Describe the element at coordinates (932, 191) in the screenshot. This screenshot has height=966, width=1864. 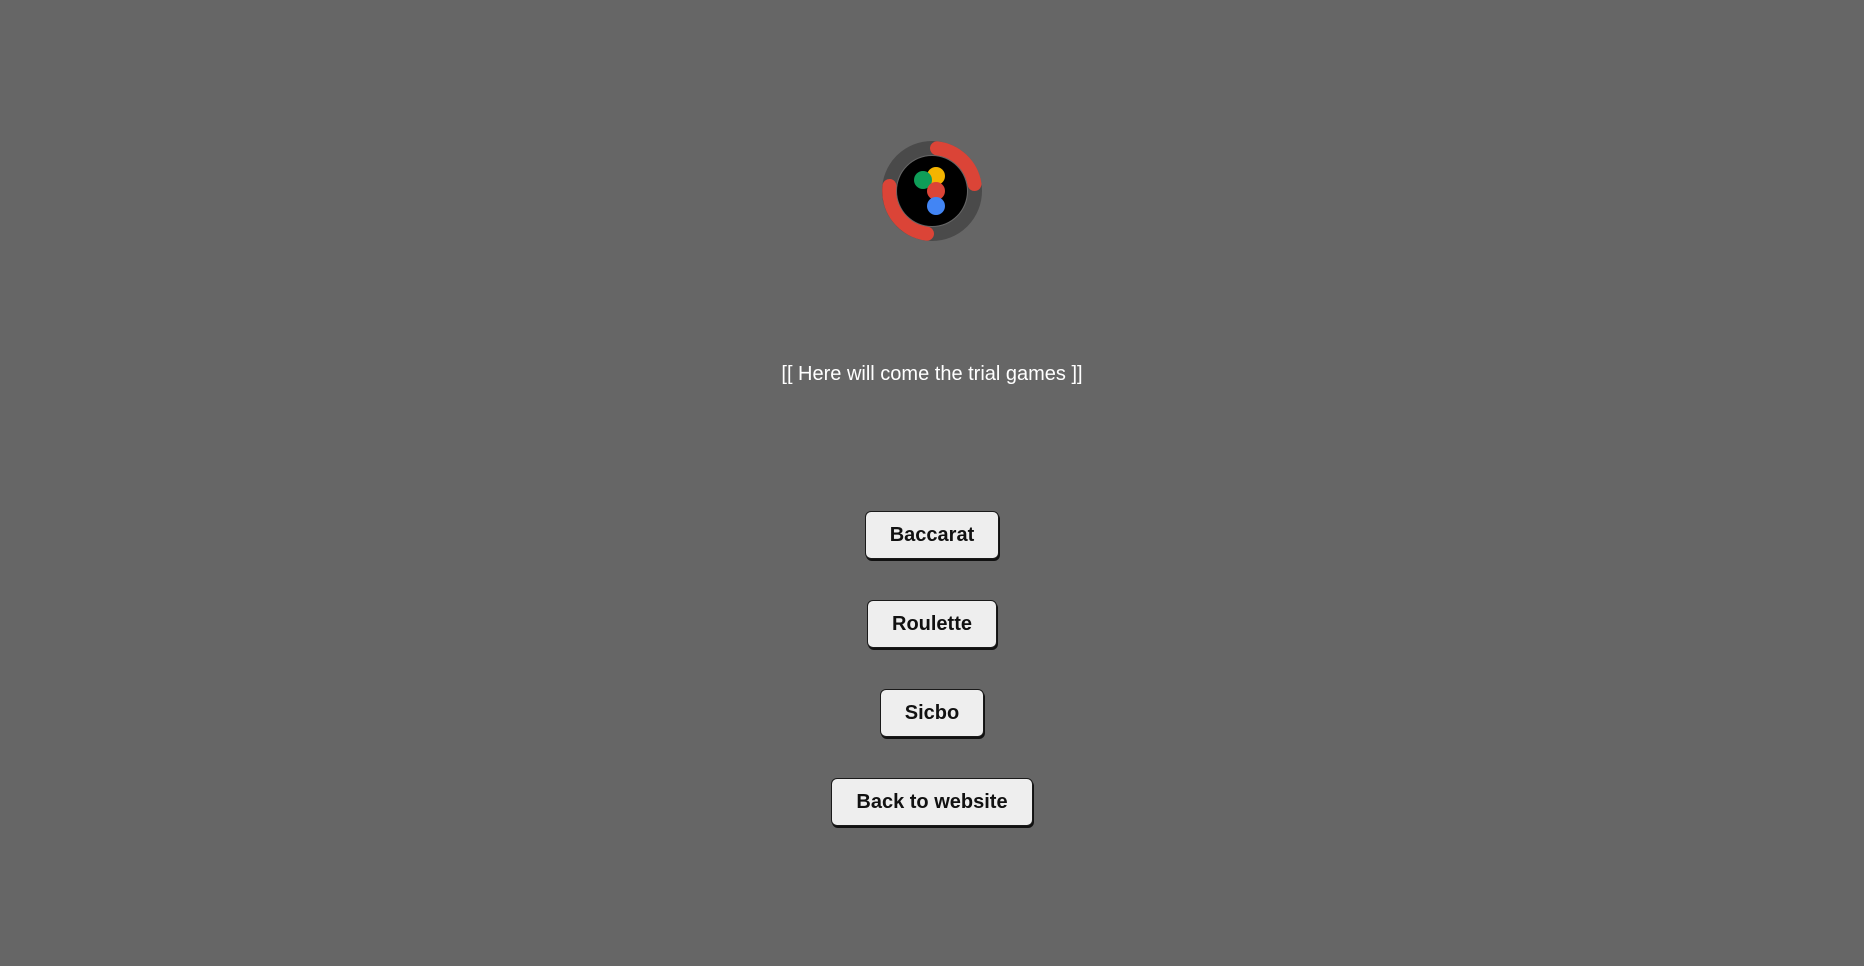
I see `roulette-logo-icon` at that location.